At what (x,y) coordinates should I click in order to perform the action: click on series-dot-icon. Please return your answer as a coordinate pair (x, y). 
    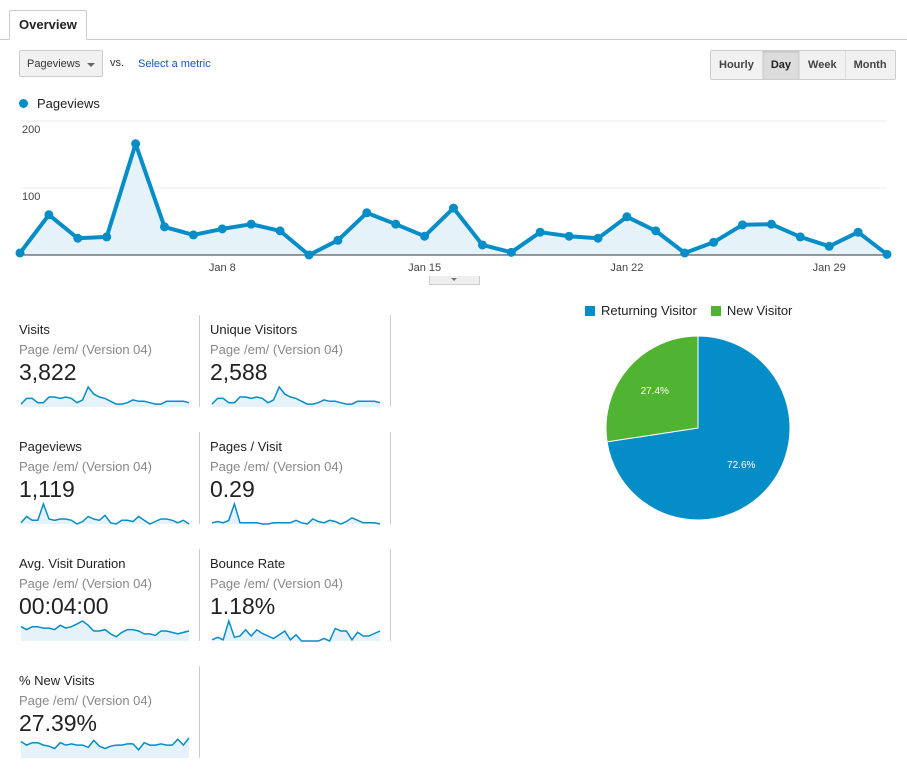
    Looking at the image, I should click on (23, 103).